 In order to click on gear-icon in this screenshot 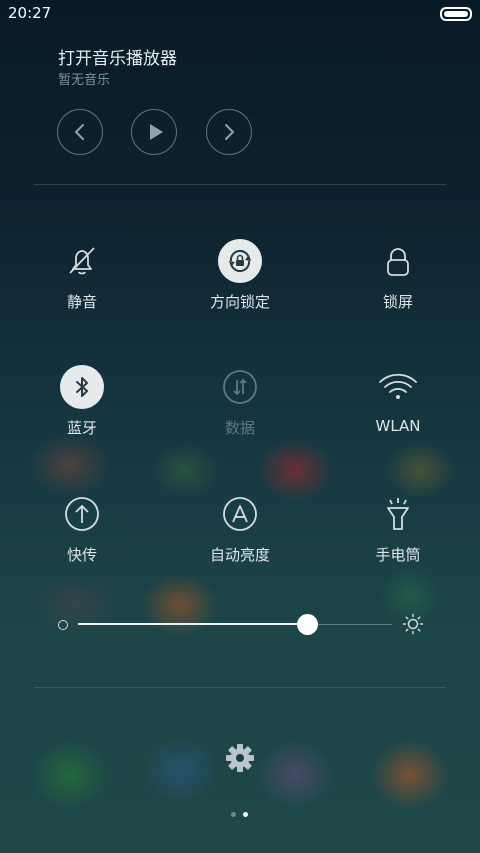, I will do `click(240, 758)`.